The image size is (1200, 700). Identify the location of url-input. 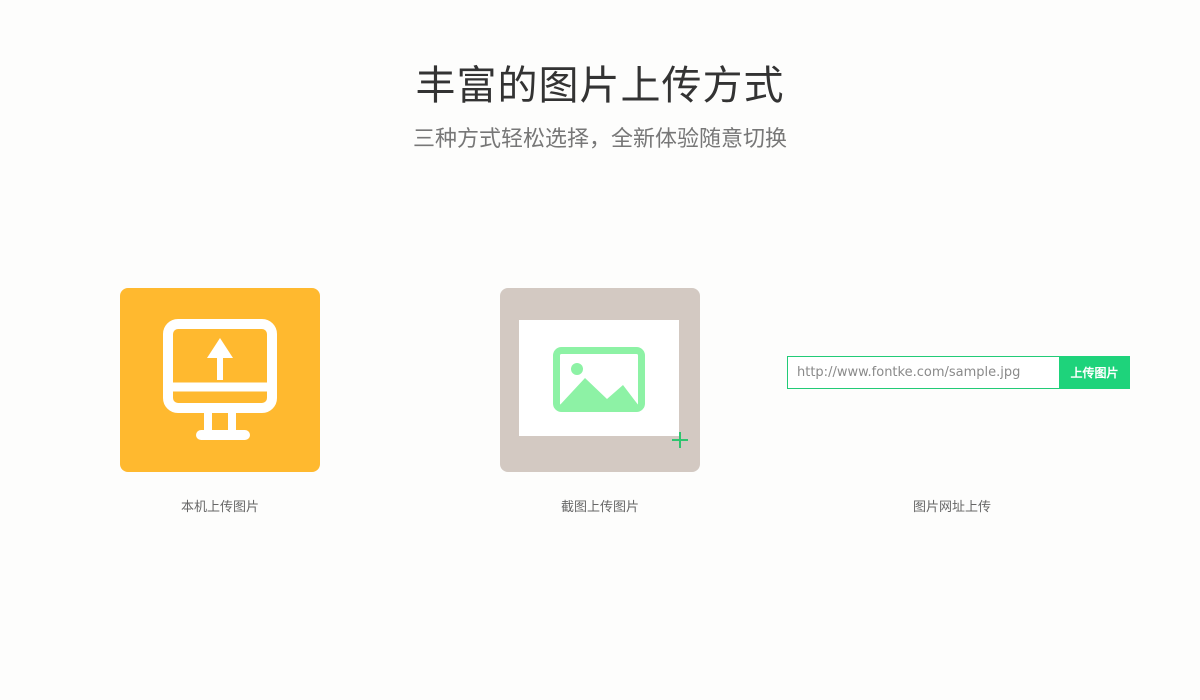
(923, 372).